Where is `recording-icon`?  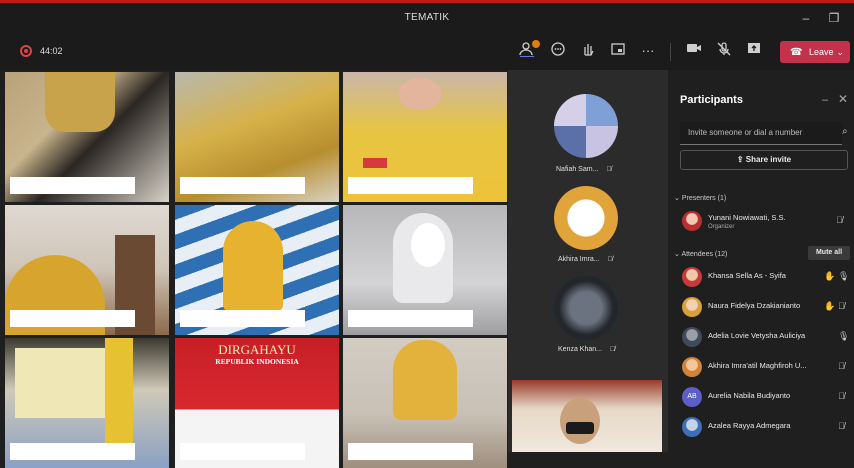 recording-icon is located at coordinates (26, 51).